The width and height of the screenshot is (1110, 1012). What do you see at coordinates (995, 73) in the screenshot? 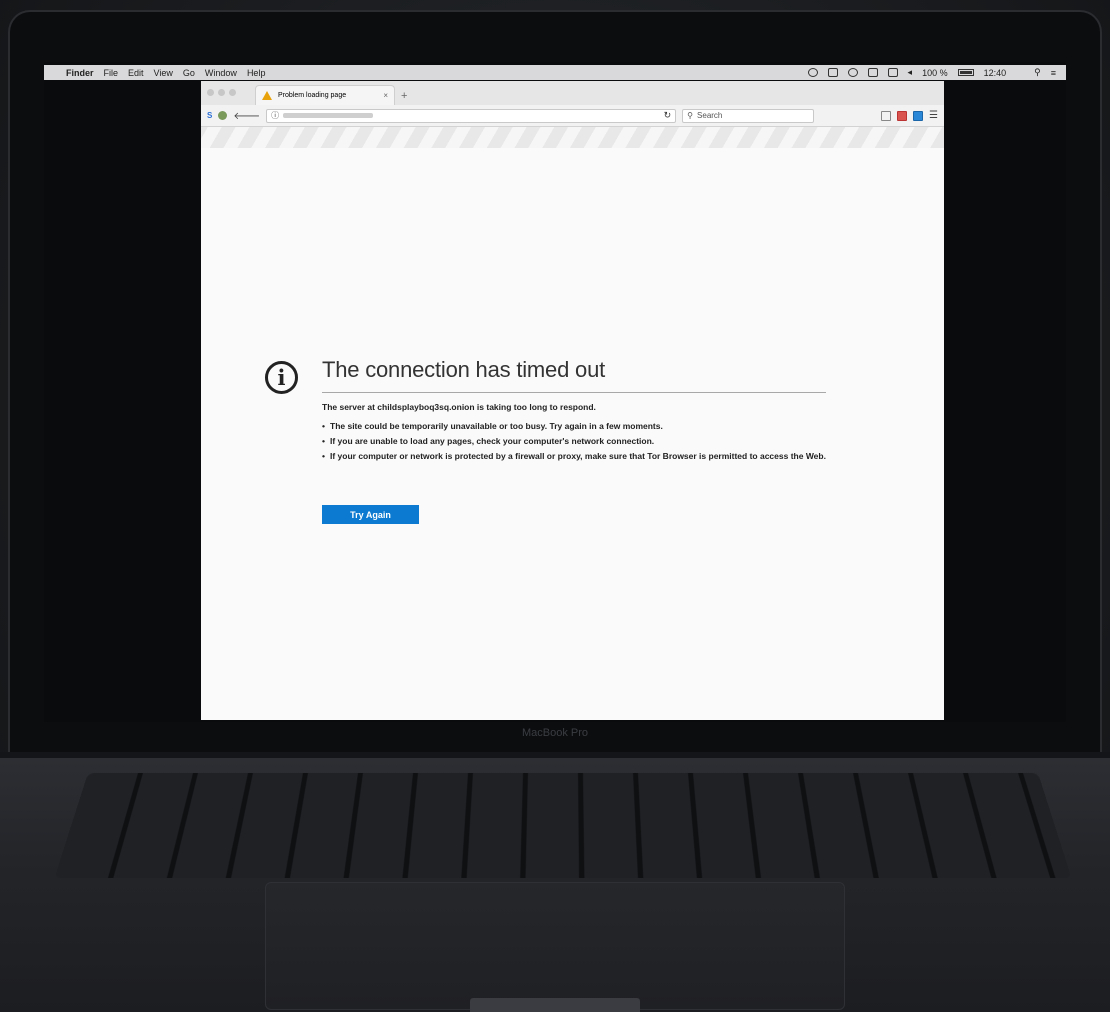
I see `menu-clock: 12:40` at bounding box center [995, 73].